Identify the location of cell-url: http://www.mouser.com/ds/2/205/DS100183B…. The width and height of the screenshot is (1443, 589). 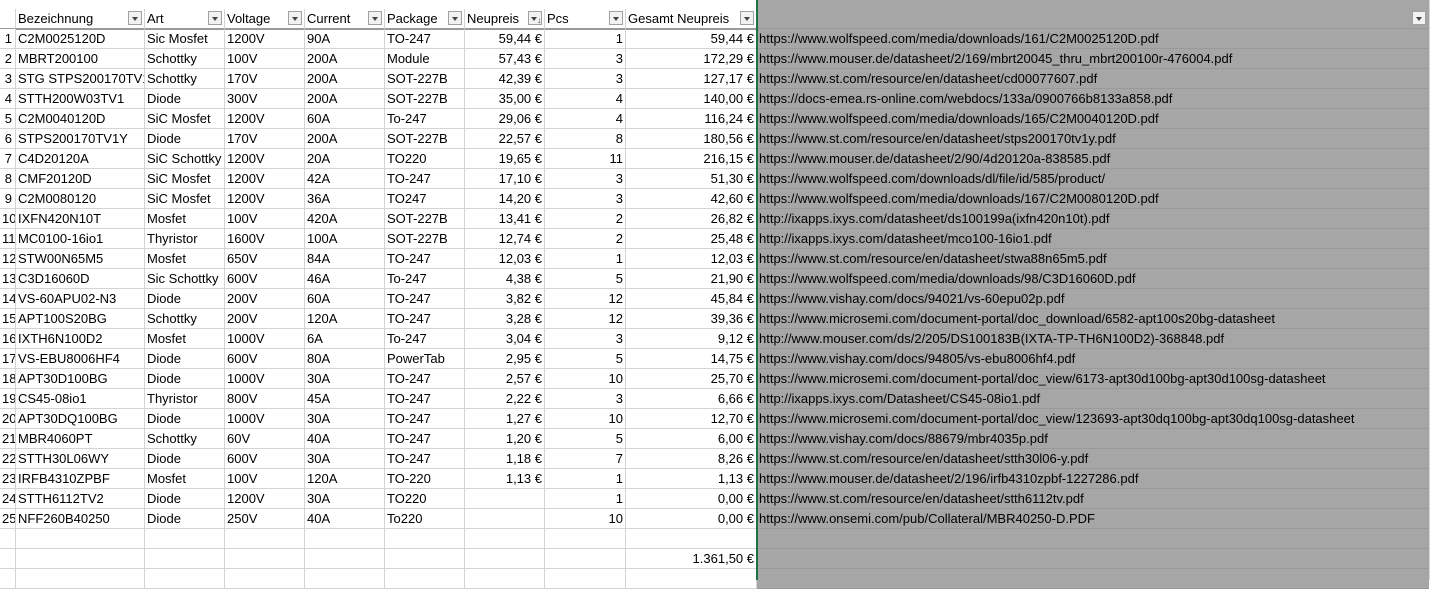
(1093, 339).